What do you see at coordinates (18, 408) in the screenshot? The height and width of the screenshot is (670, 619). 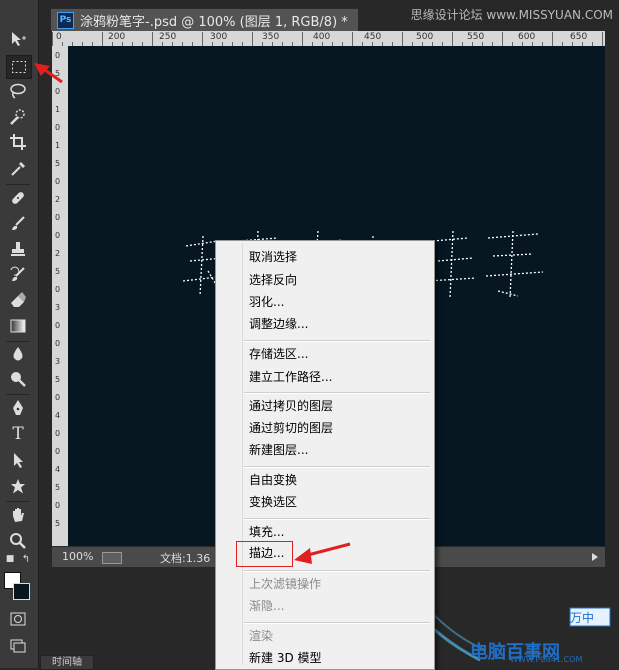 I see `pen-icon` at bounding box center [18, 408].